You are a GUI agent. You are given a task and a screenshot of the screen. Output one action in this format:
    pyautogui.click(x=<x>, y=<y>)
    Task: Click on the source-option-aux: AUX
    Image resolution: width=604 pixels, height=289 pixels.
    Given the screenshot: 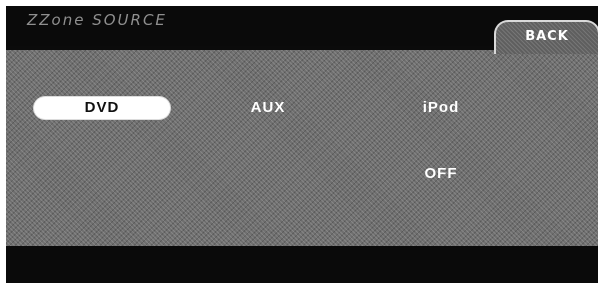 What is the action you would take?
    pyautogui.click(x=268, y=108)
    